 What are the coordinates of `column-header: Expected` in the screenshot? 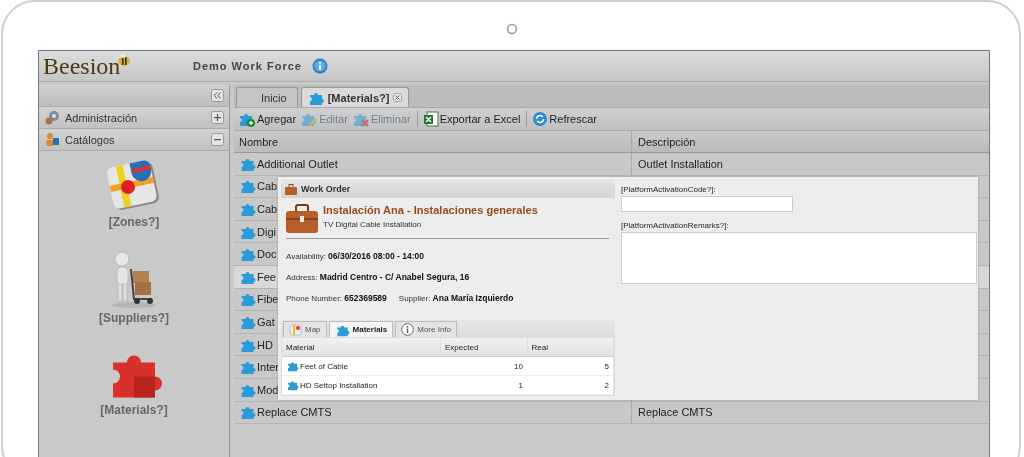 It's located at (483, 347).